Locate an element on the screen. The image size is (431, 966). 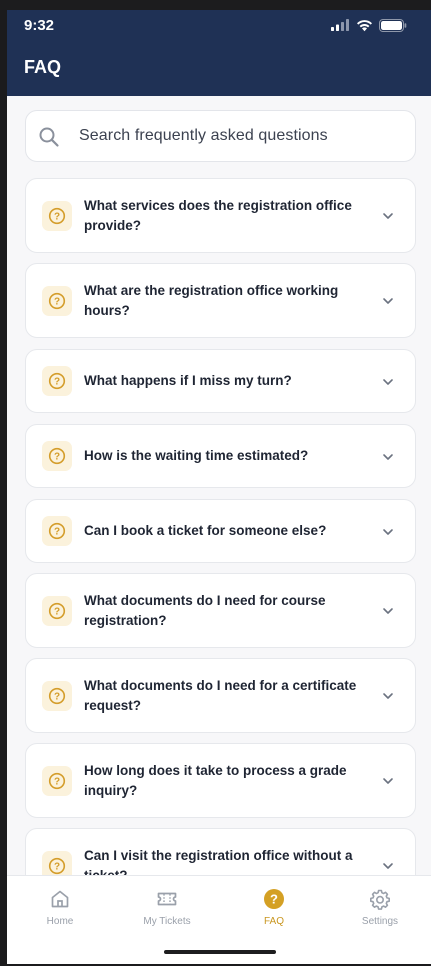
tab-settings: Settings is located at coordinates (380, 910).